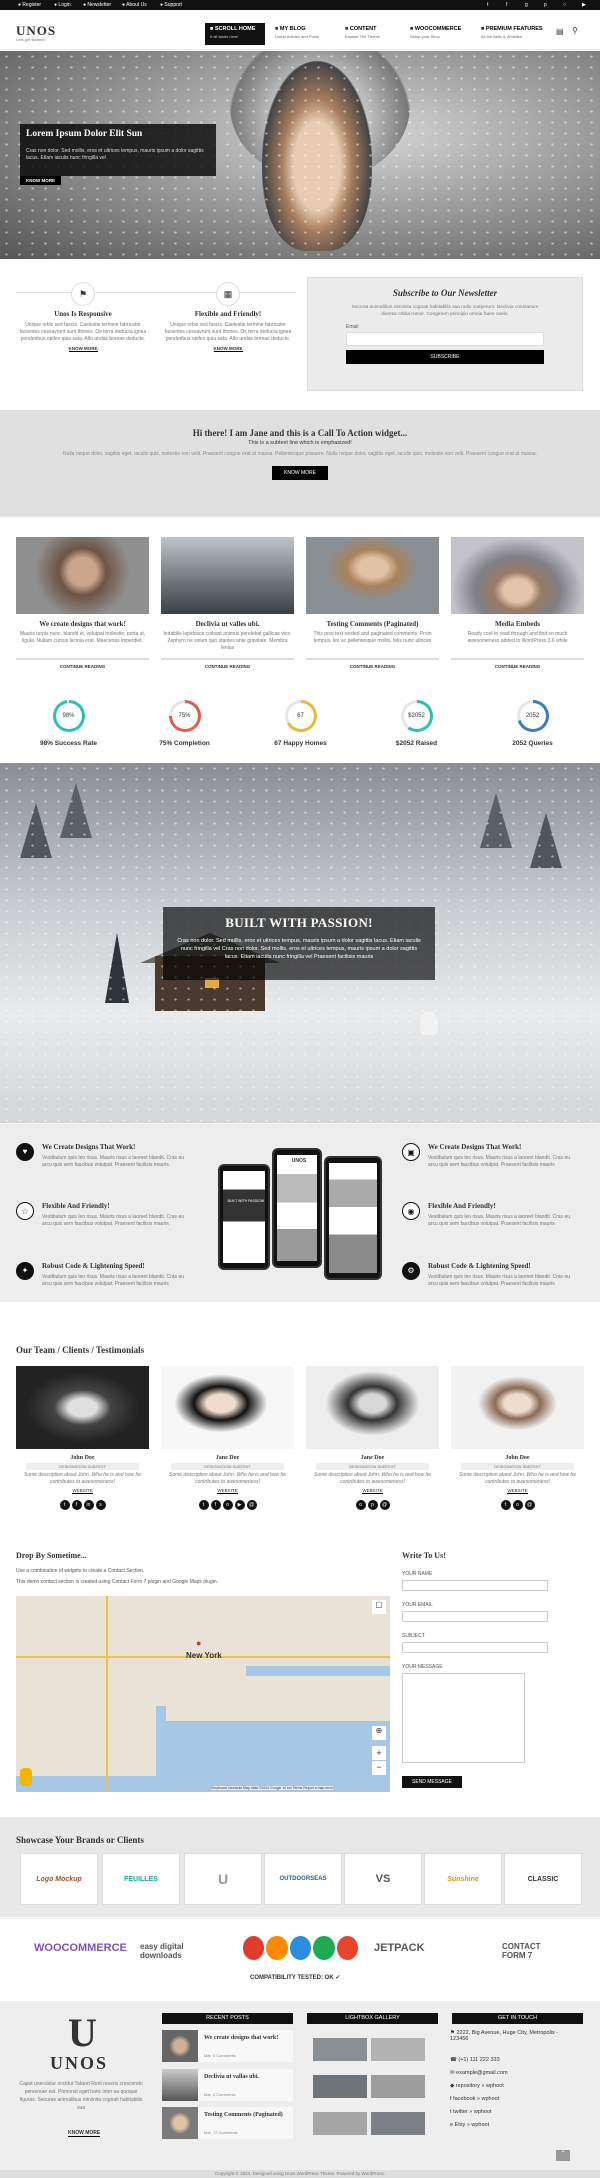 This screenshot has width=600, height=2178. What do you see at coordinates (471, 2112) in the screenshot?
I see `twitter-link: t twitter » wphoot` at bounding box center [471, 2112].